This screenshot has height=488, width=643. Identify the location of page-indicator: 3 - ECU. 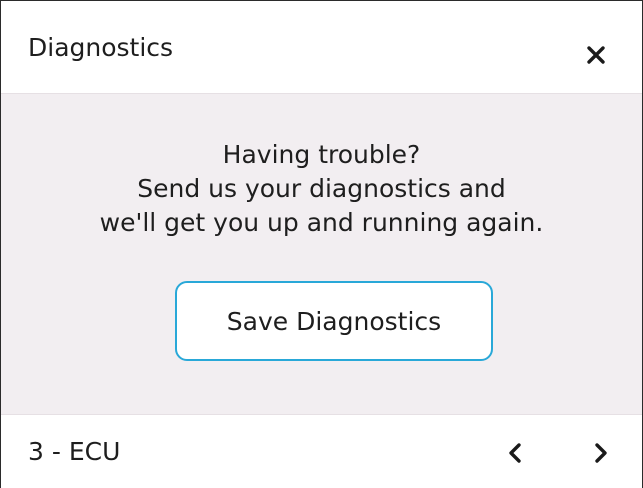
(74, 451).